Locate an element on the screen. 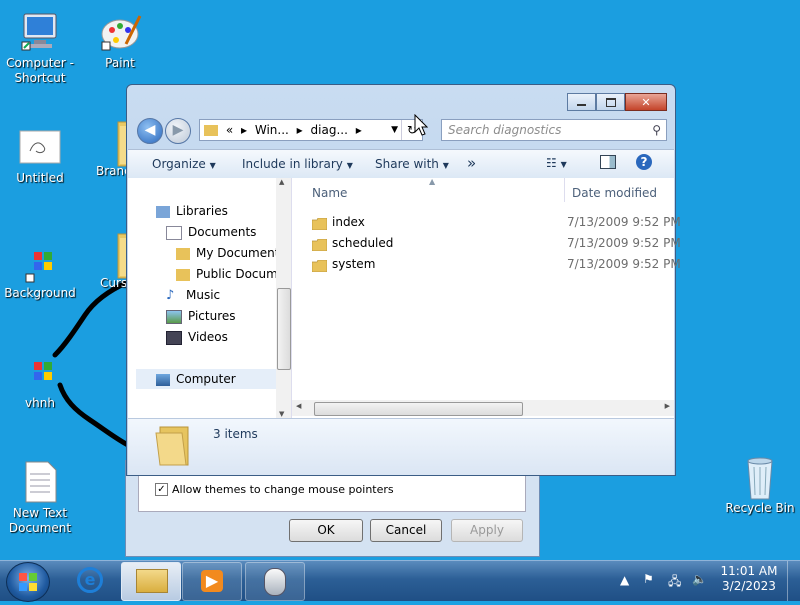  nav-label: Libraries is located at coordinates (202, 211).